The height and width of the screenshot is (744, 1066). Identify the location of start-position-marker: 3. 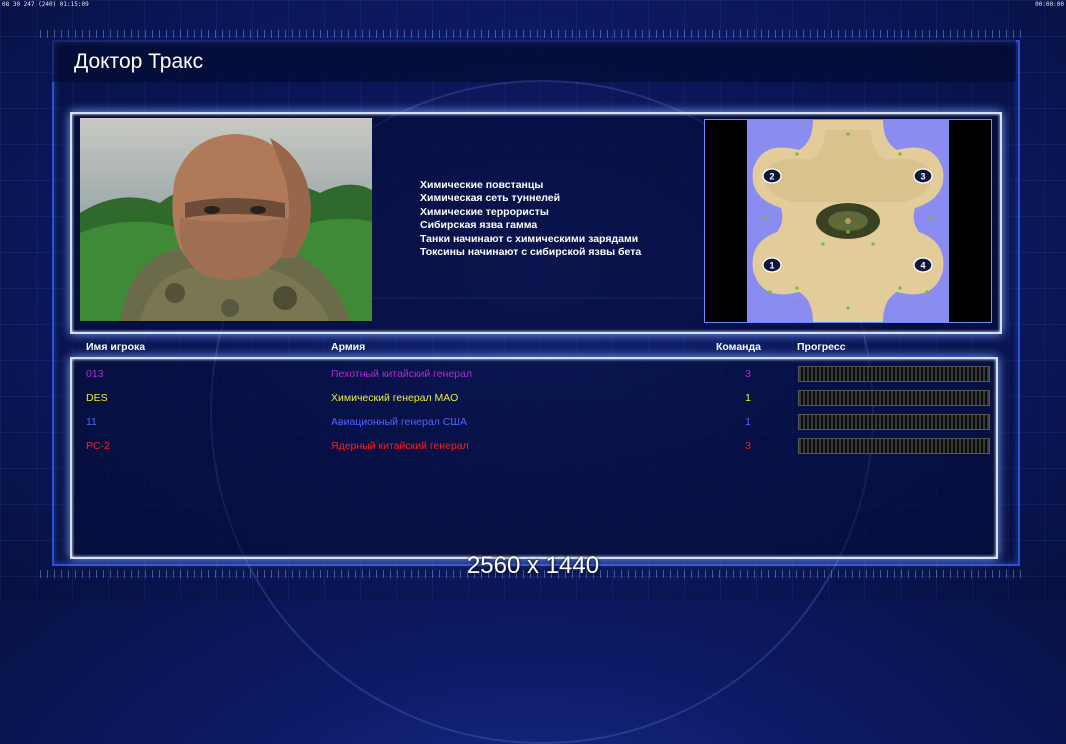
(923, 176).